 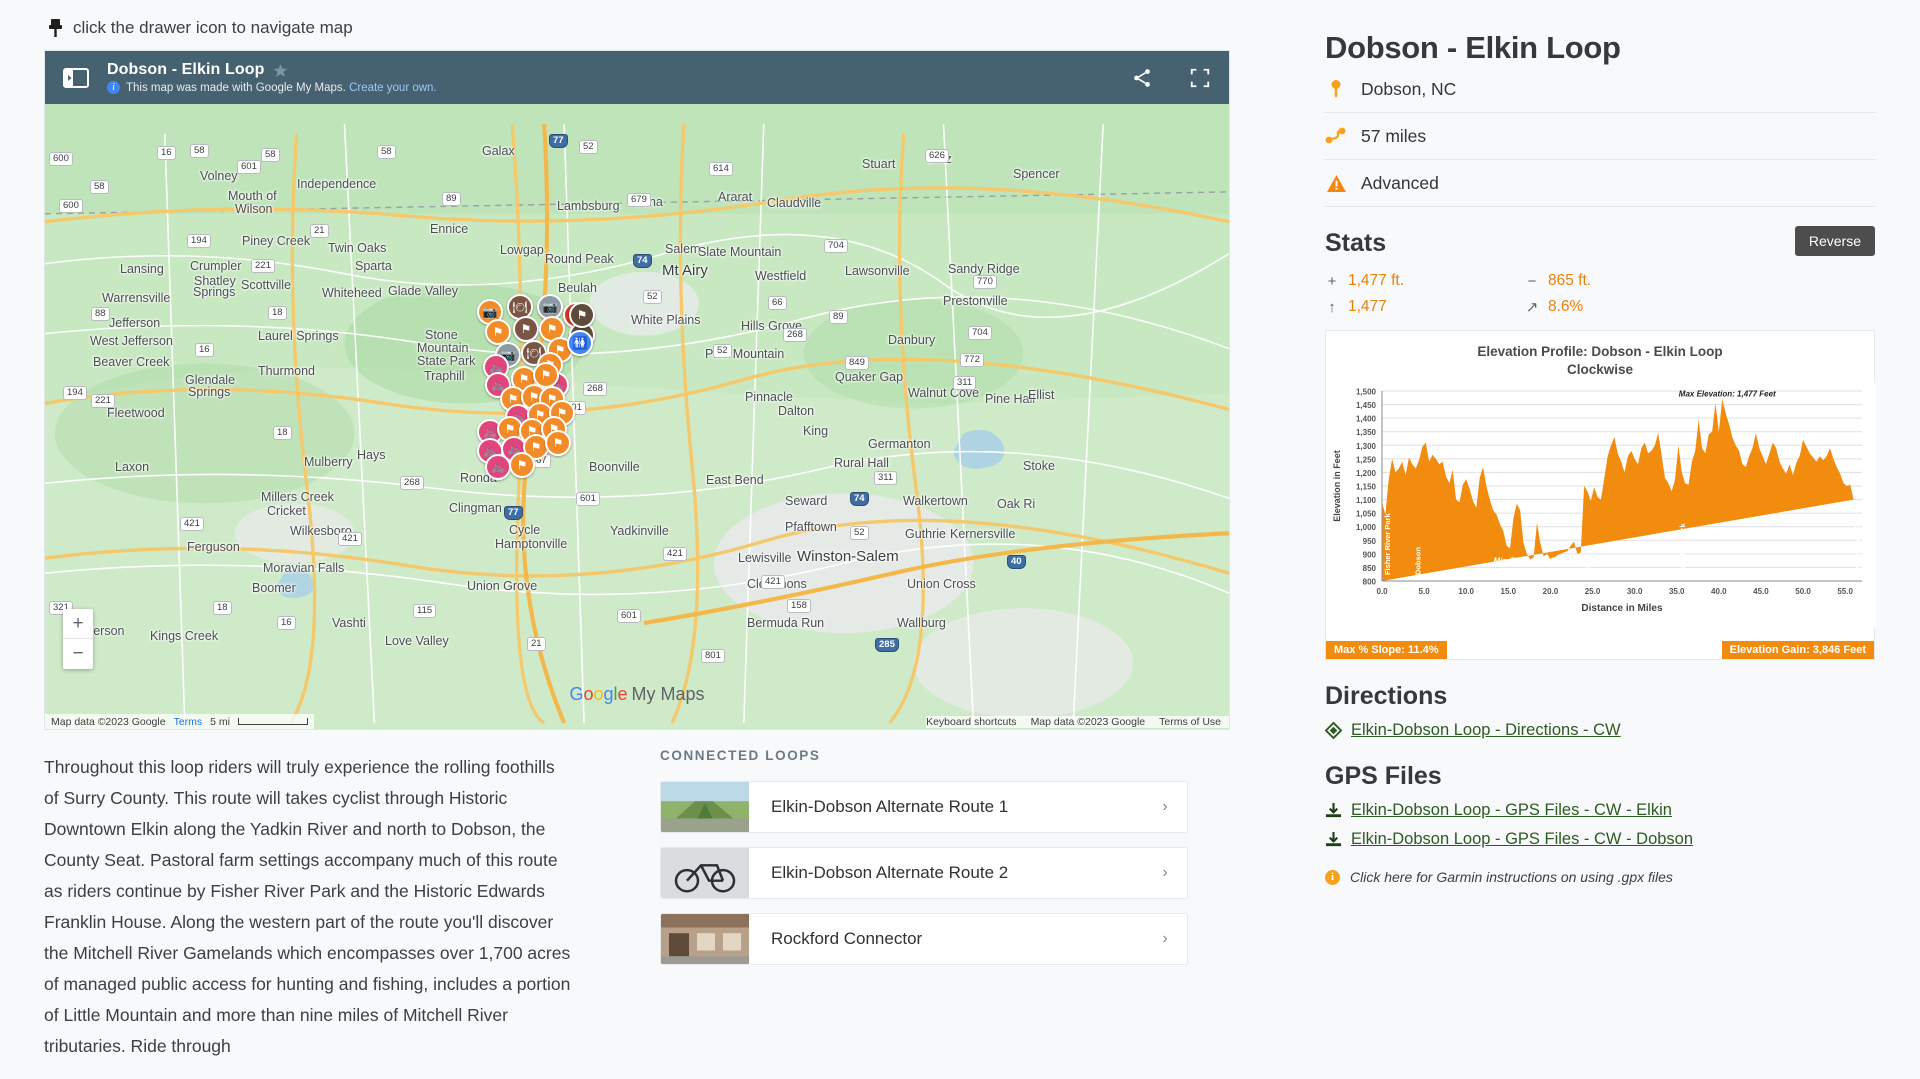 I want to click on map-place-label: Hays, so click(x=371, y=455).